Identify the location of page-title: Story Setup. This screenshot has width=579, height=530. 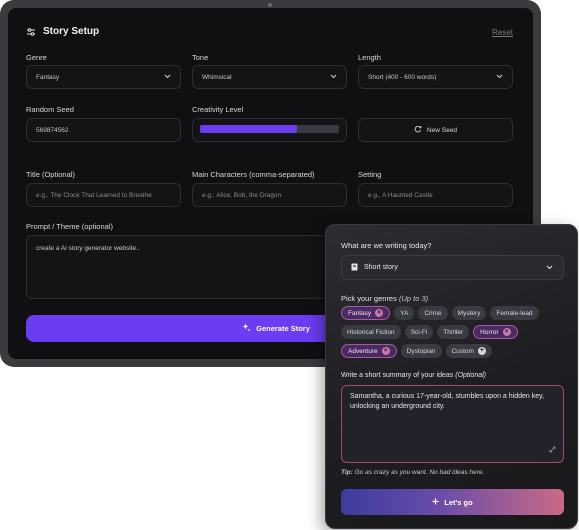
(71, 31).